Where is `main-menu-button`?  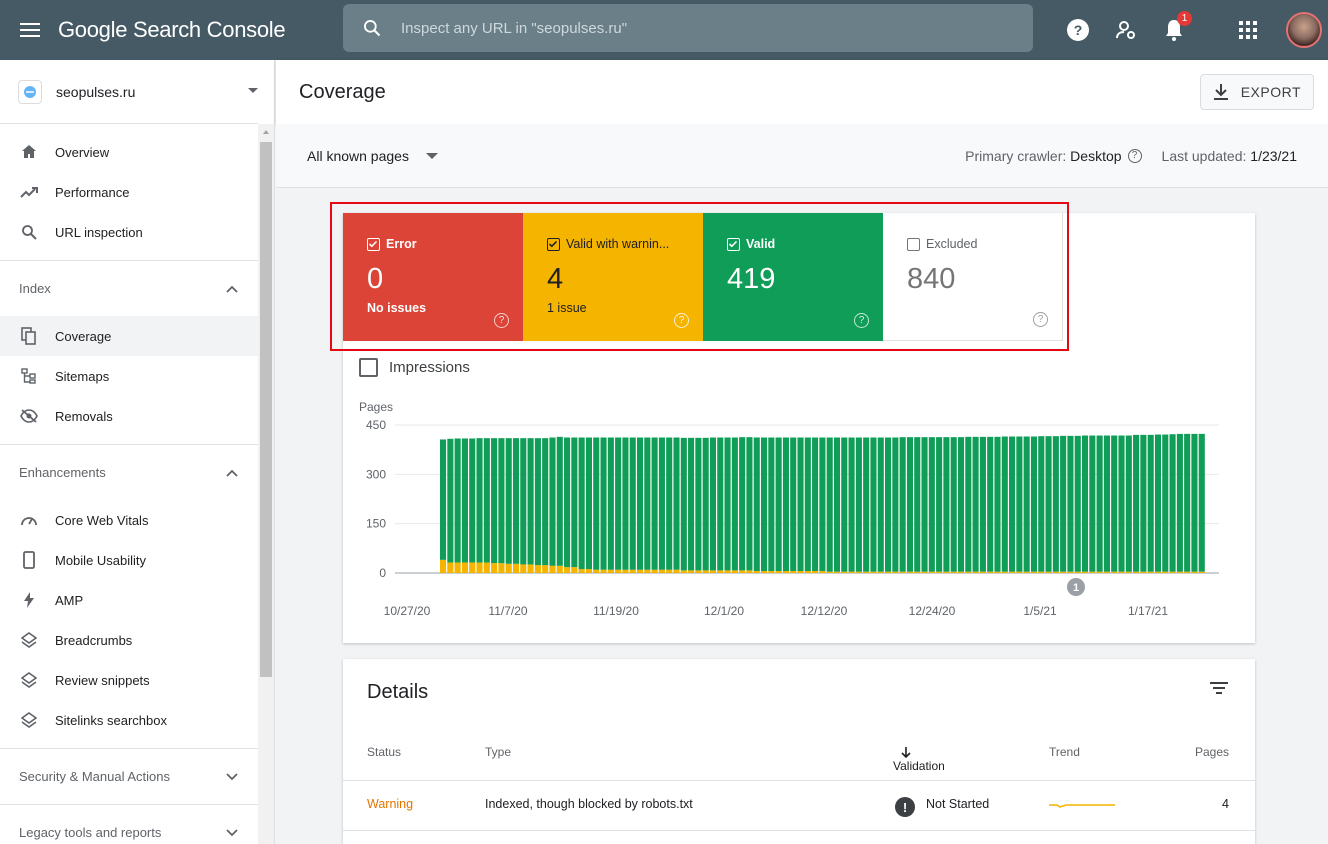
main-menu-button is located at coordinates (30, 30).